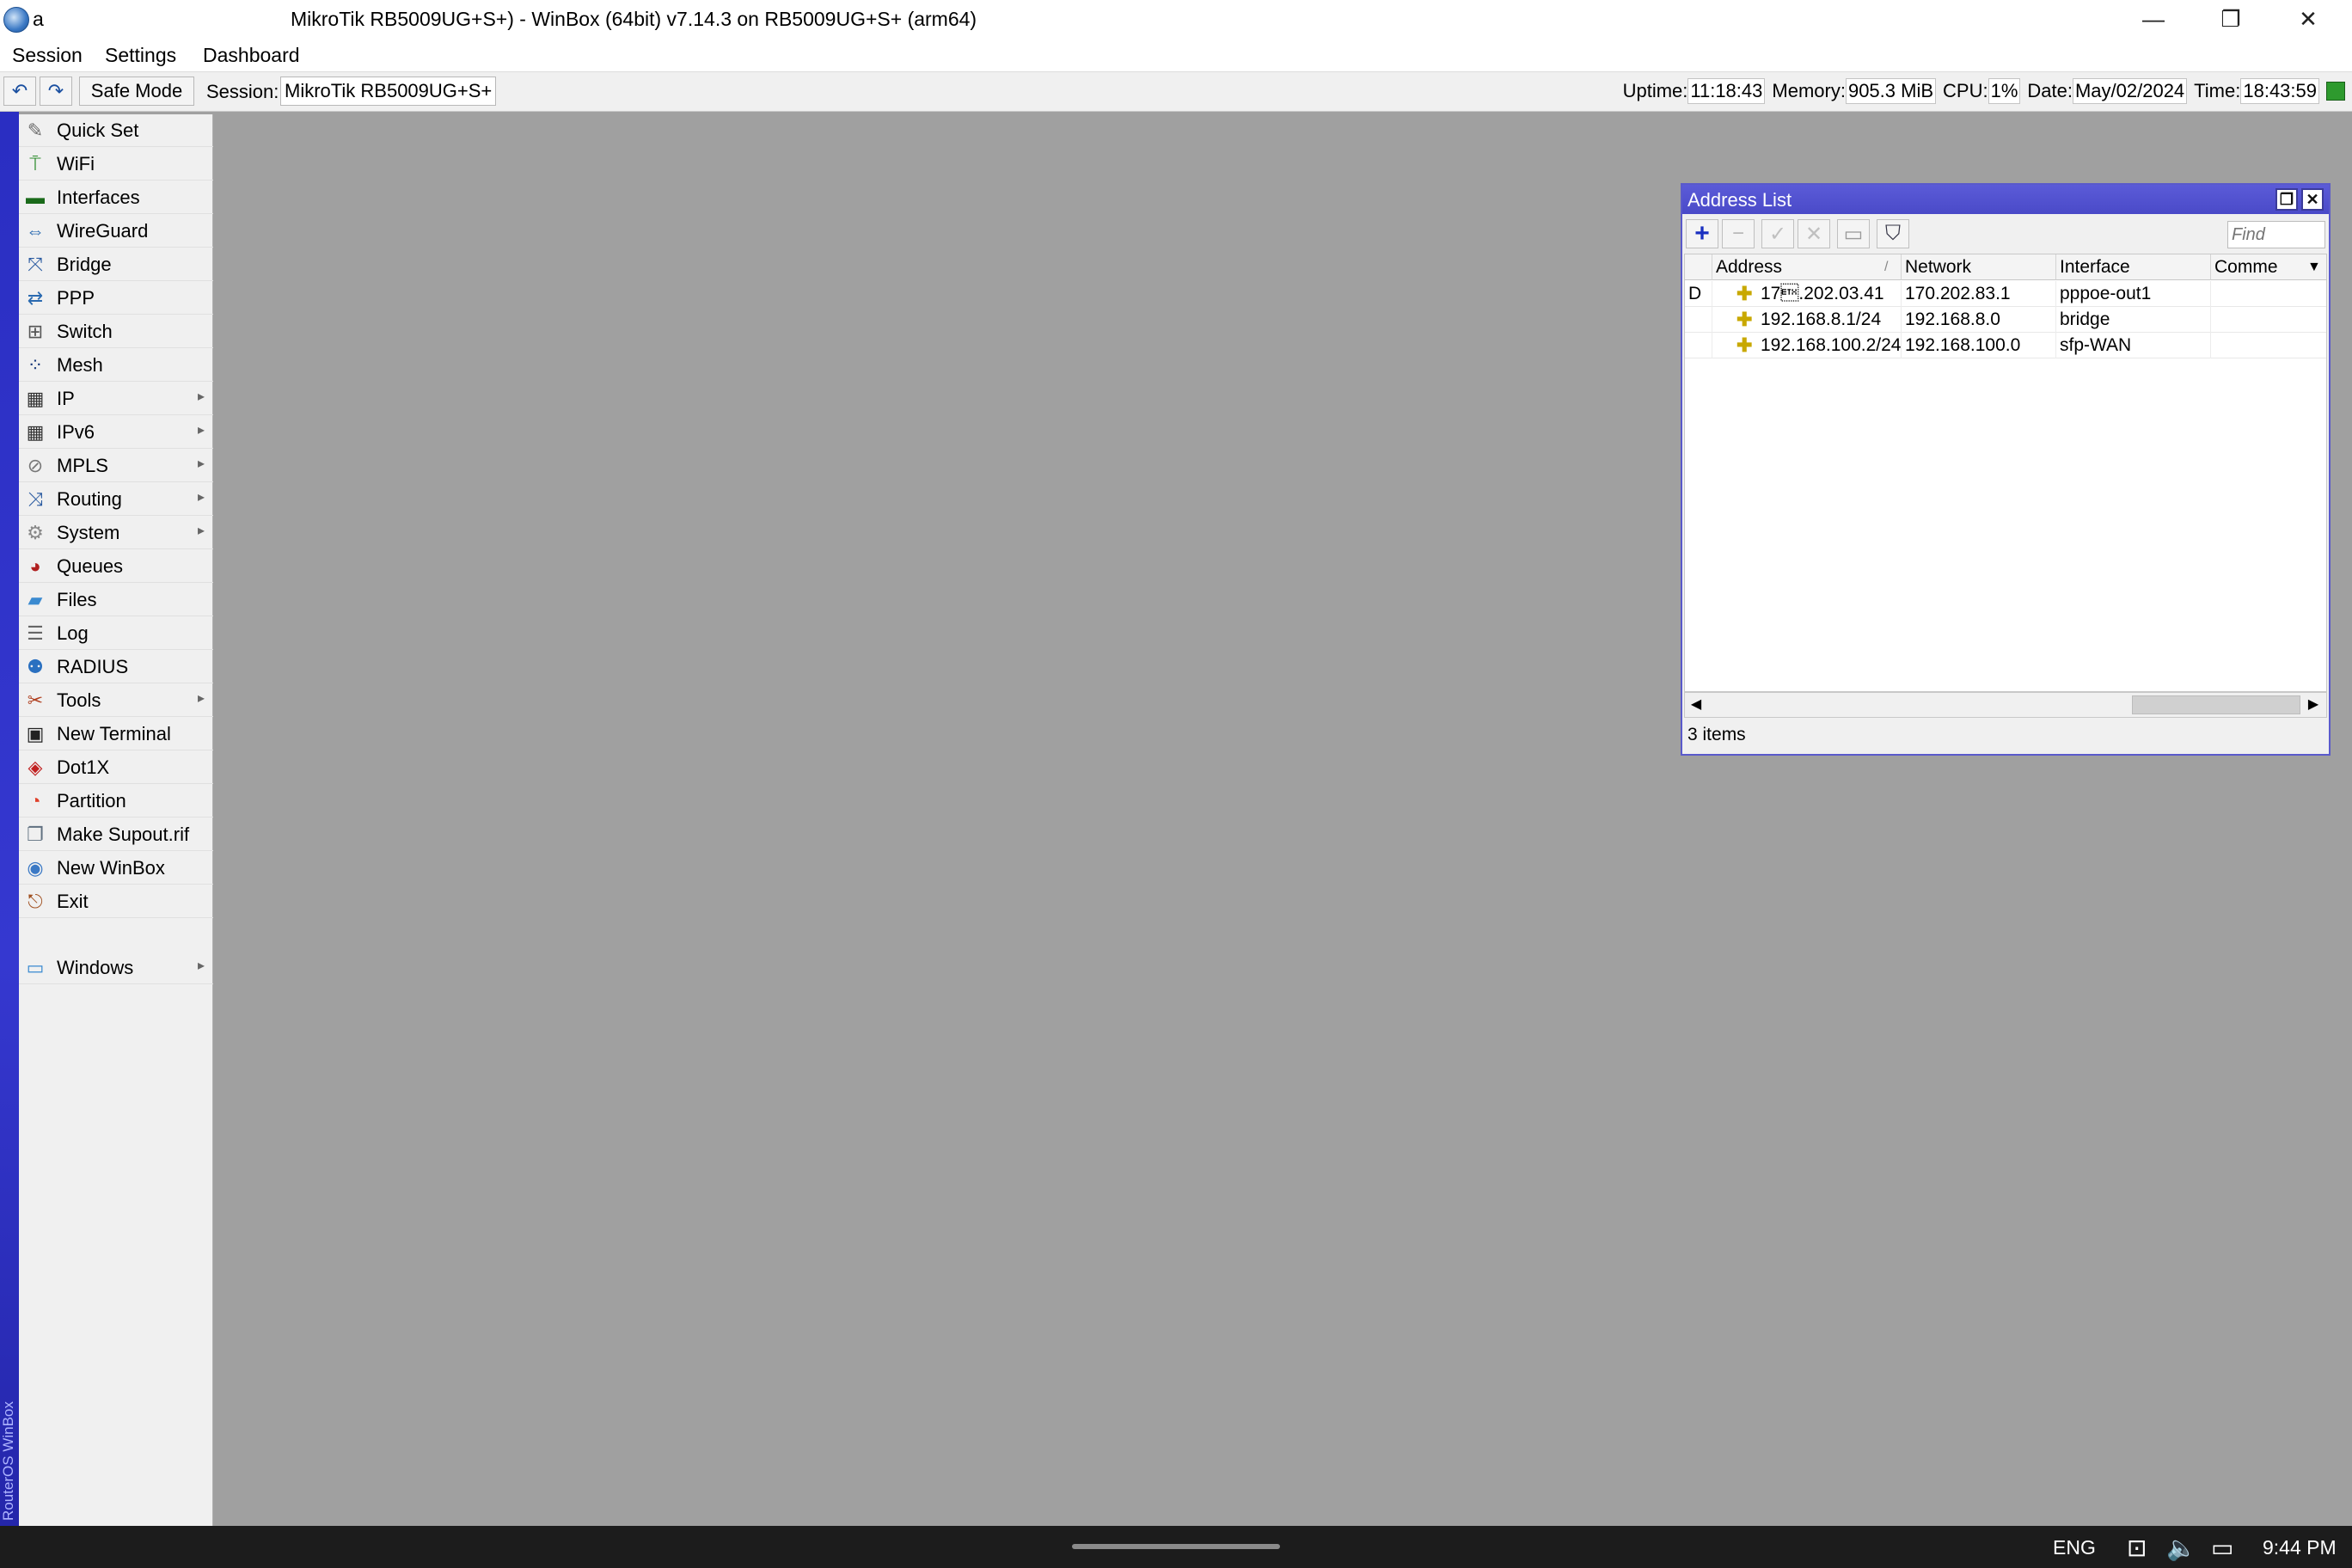  Describe the element at coordinates (79, 700) in the screenshot. I see `sidebar-item-label: Tools` at that location.